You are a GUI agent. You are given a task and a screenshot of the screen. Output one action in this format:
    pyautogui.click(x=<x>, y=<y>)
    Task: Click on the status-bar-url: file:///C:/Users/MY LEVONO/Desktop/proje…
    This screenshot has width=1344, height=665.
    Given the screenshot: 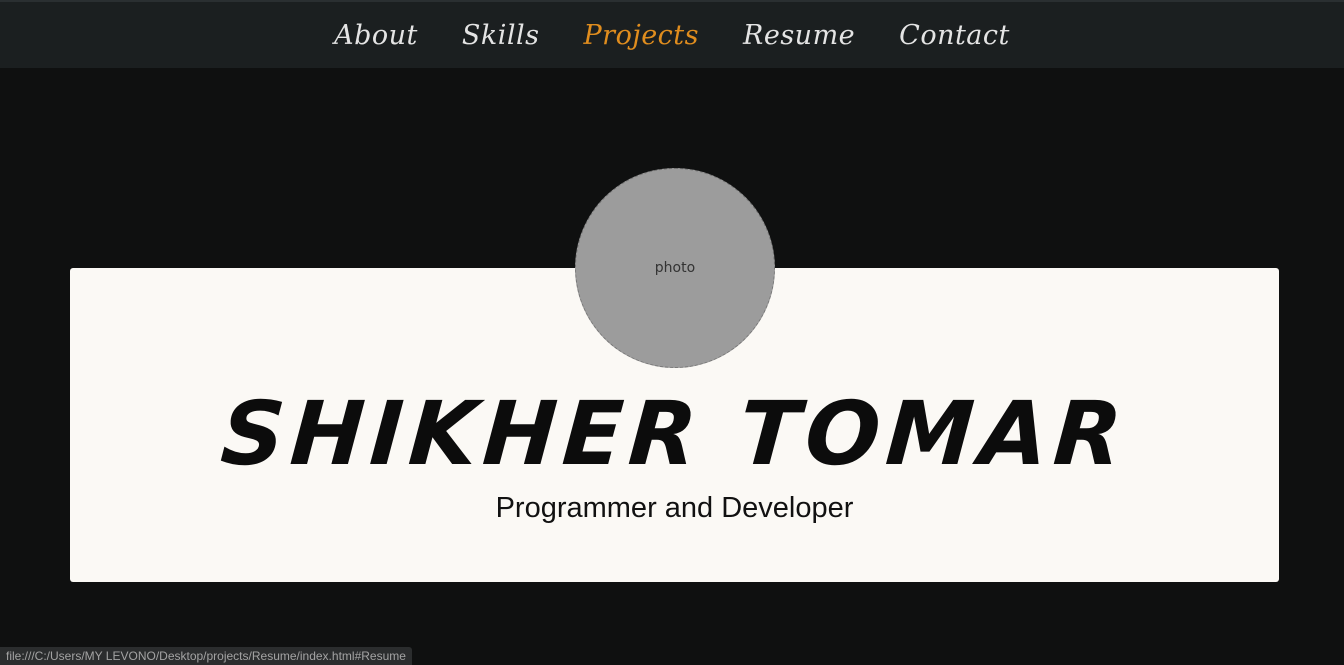 What is the action you would take?
    pyautogui.click(x=206, y=656)
    